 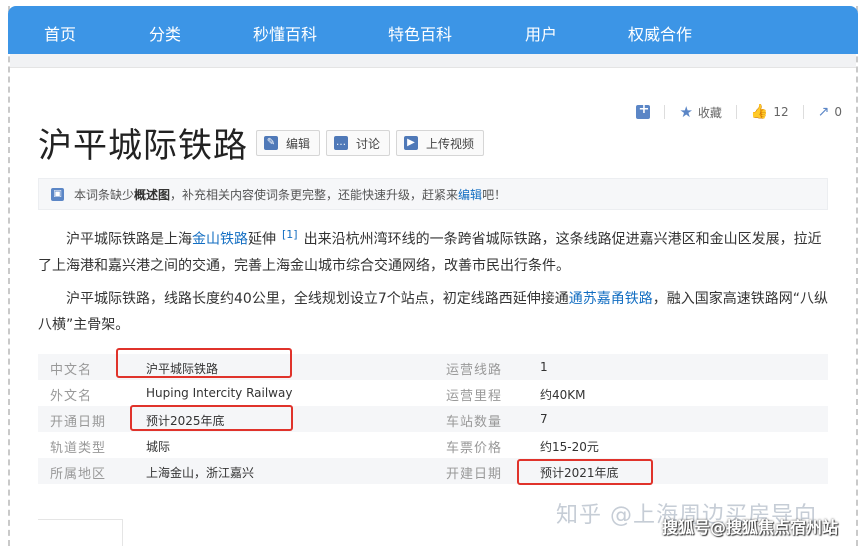 I want to click on share-button: ↗ 0, so click(x=830, y=112).